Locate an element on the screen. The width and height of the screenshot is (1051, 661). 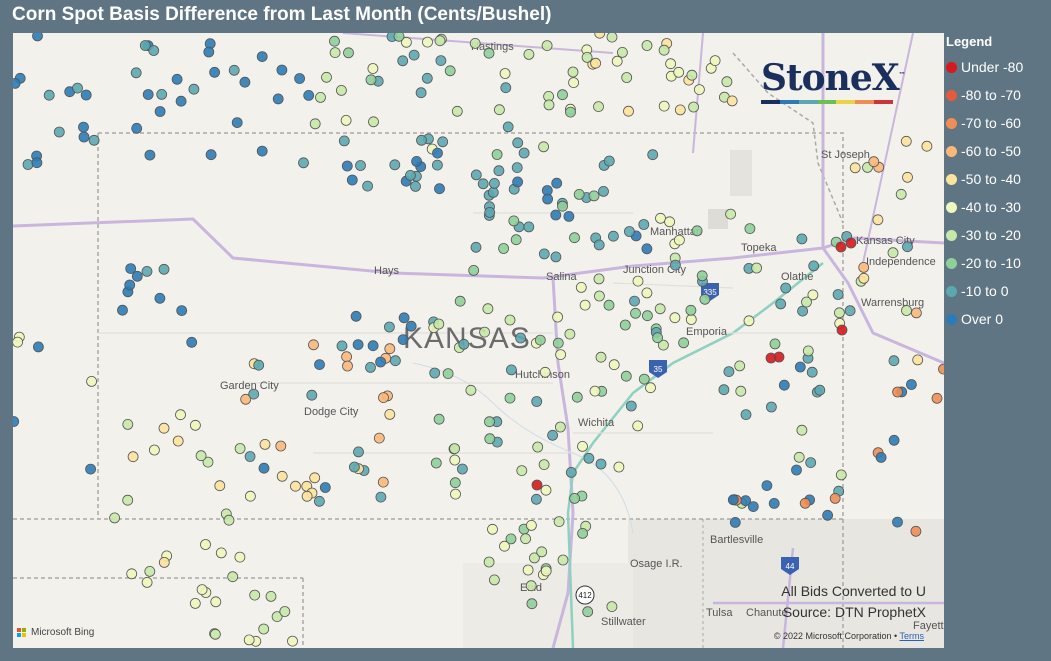
bing-attribution: Microsoft Bing is located at coordinates (55, 632).